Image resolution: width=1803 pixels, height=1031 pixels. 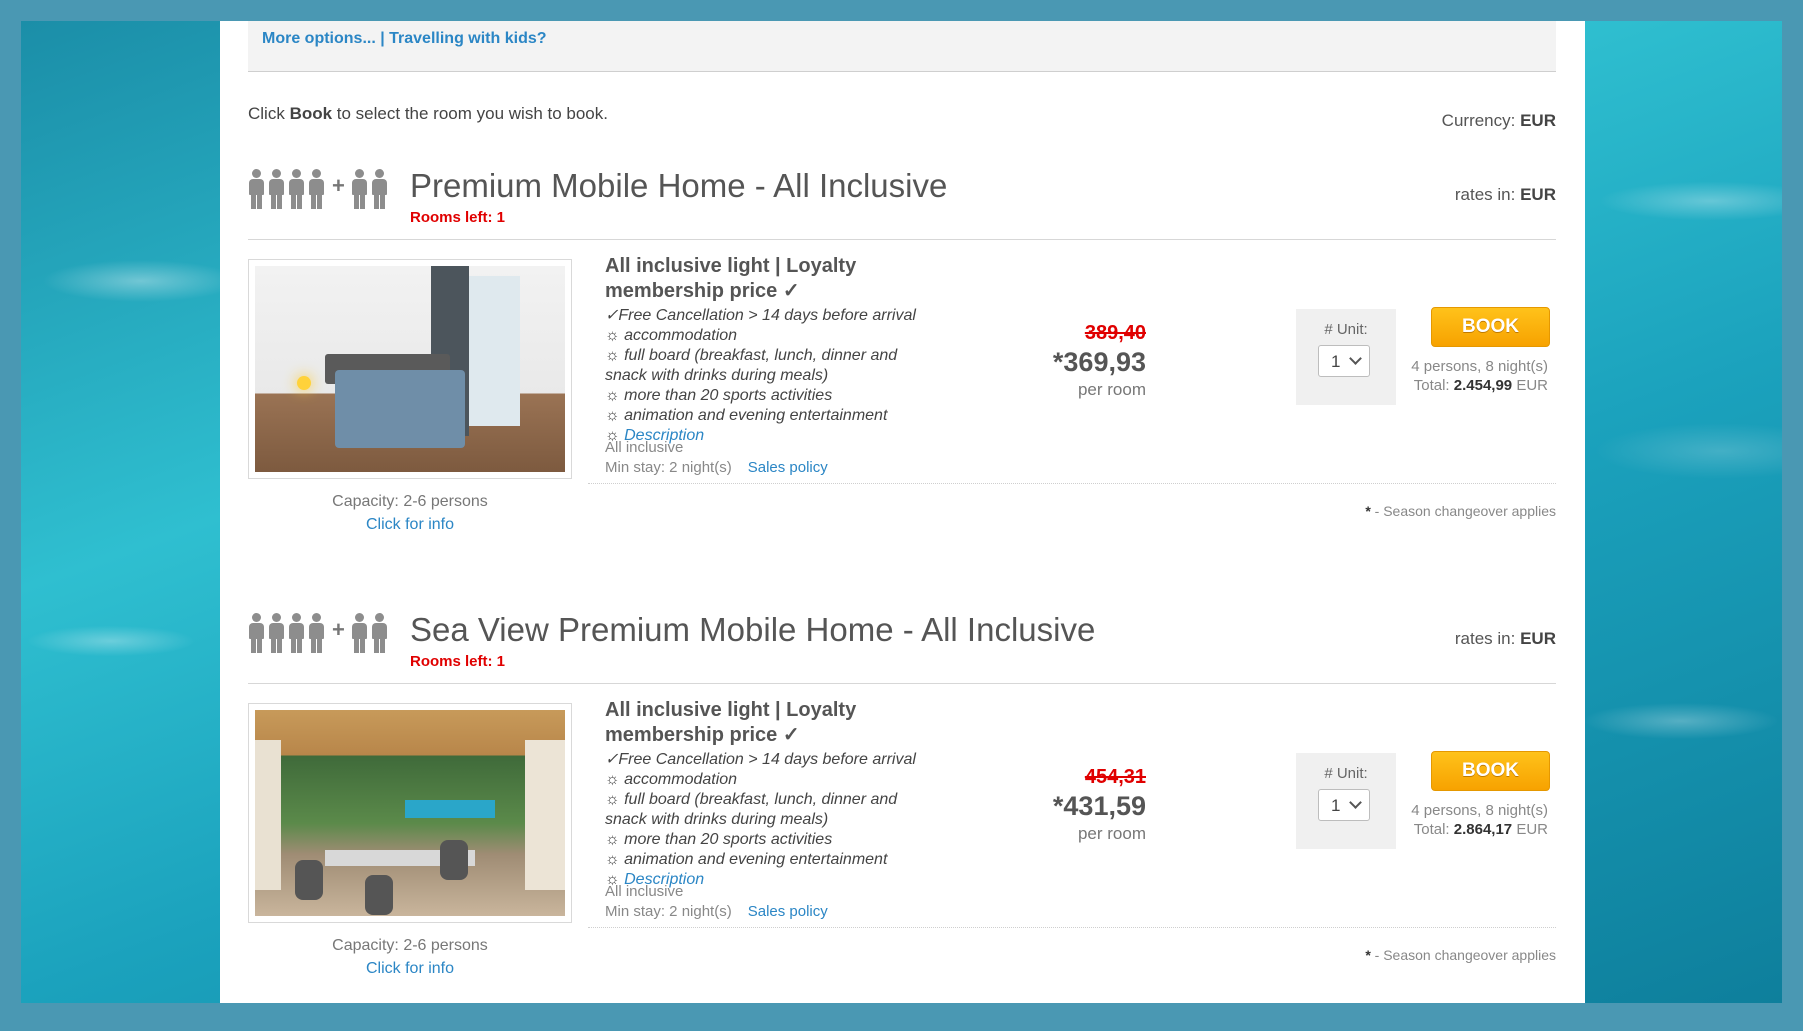 I want to click on intro-text: Click, so click(x=269, y=113).